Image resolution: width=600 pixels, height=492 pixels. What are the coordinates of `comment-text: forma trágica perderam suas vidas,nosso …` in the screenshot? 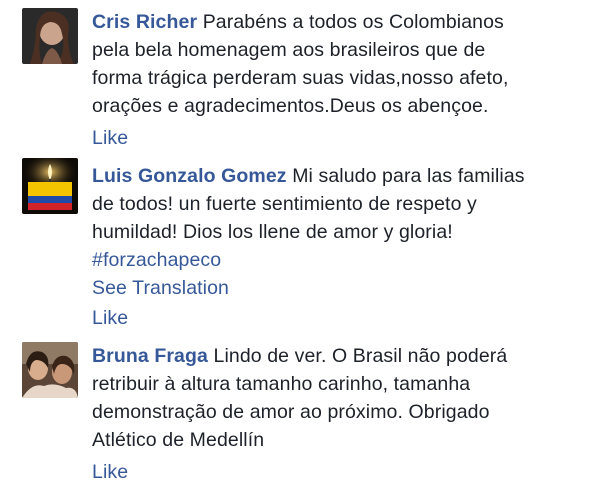 It's located at (300, 78).